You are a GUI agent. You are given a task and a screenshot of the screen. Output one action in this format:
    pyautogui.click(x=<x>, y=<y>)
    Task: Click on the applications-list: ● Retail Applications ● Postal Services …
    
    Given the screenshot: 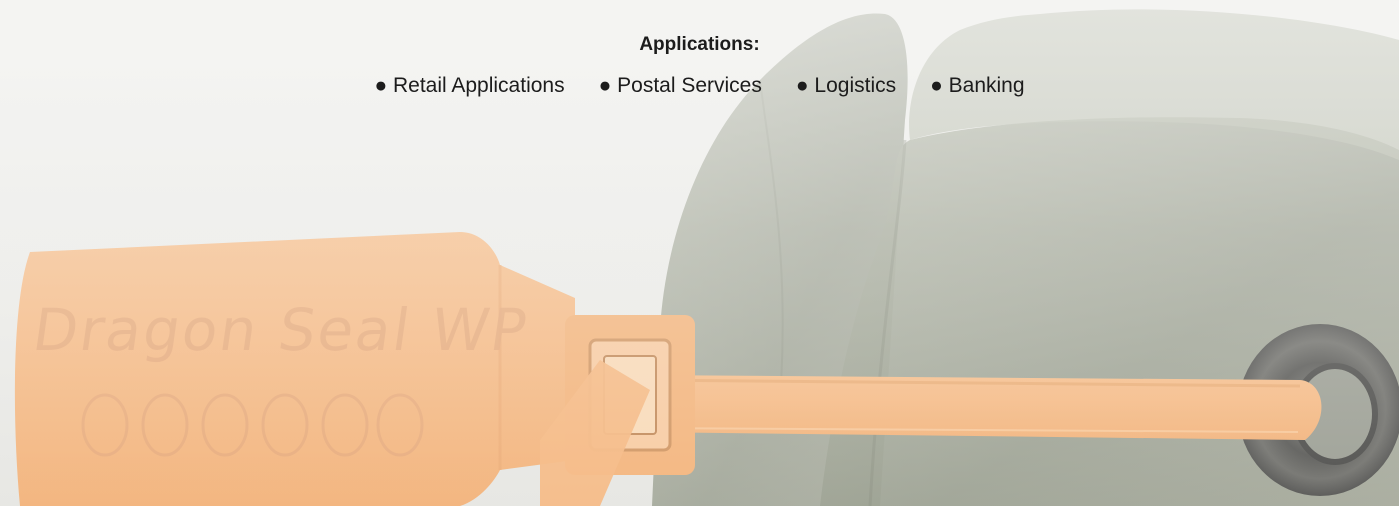 What is the action you would take?
    pyautogui.click(x=699, y=86)
    